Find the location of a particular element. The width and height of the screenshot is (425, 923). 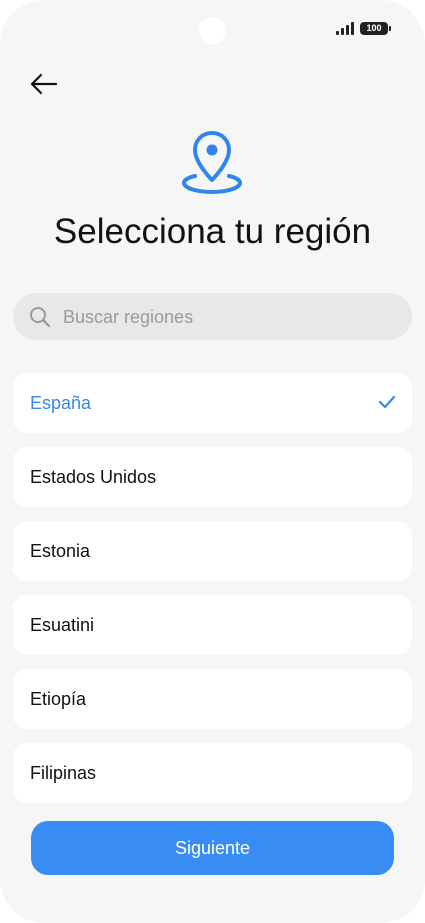

region-label: Esuatini is located at coordinates (62, 624).